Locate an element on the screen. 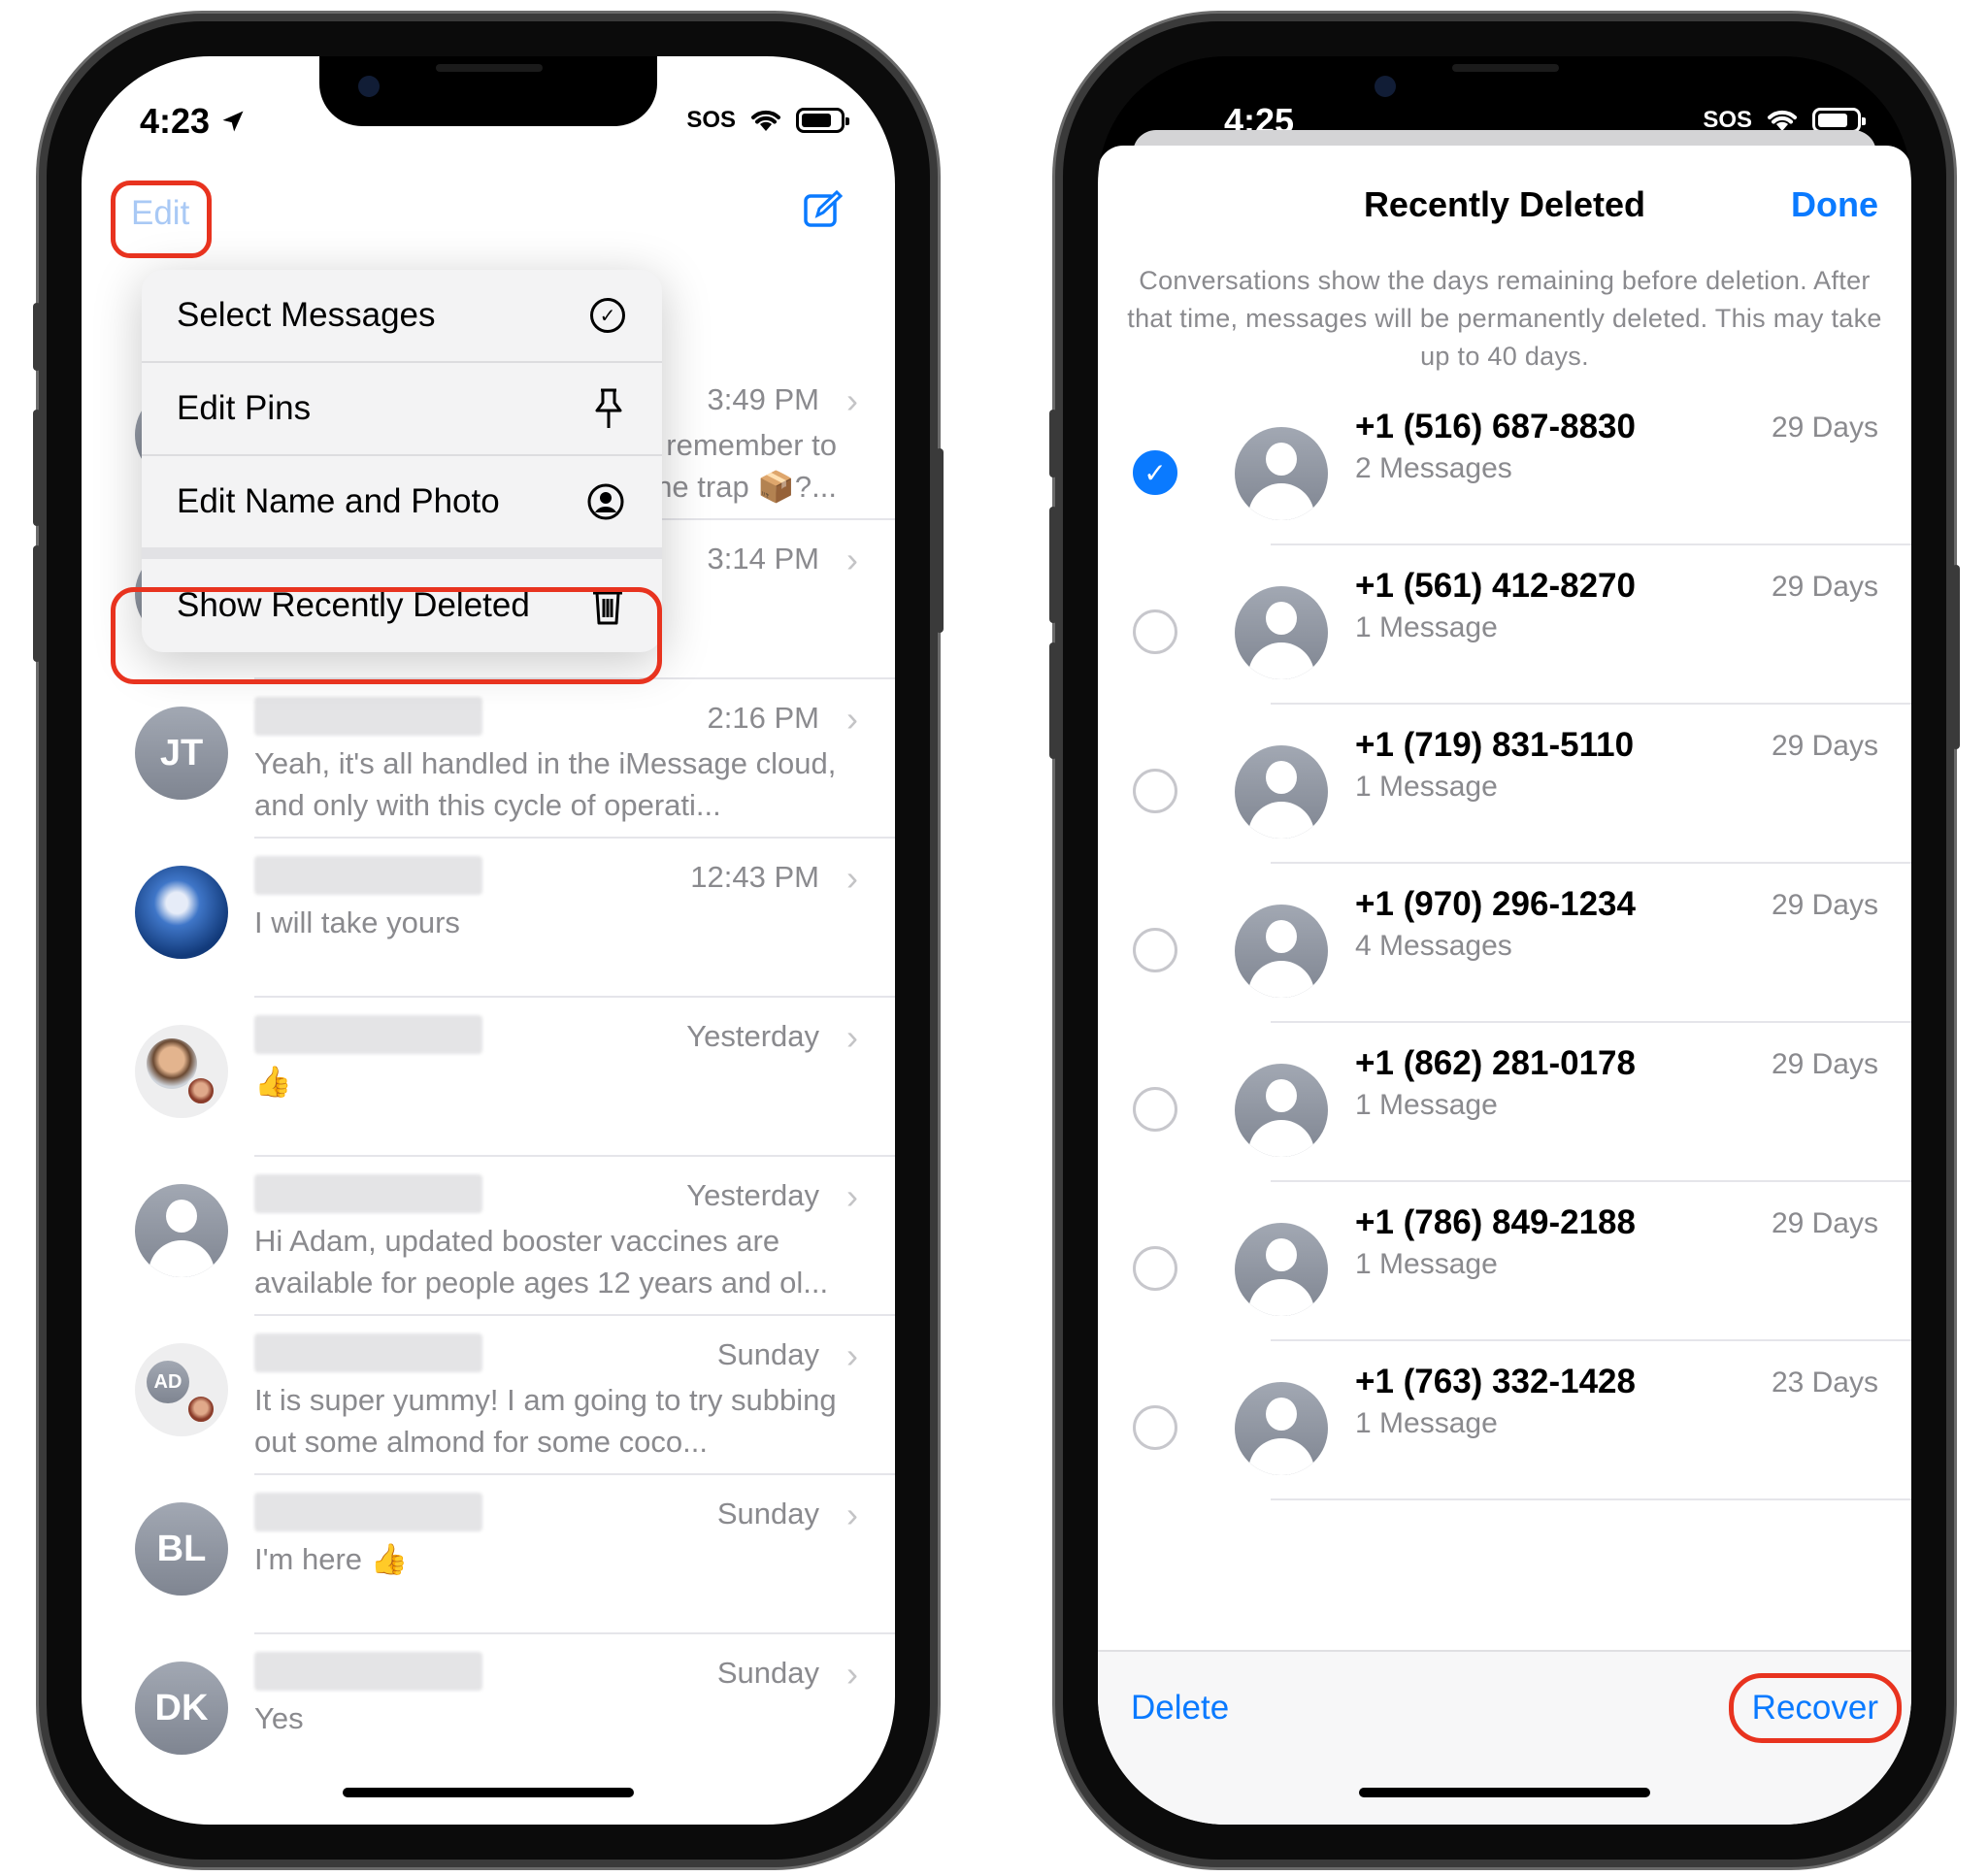  delete-button: Delete is located at coordinates (1180, 1708).